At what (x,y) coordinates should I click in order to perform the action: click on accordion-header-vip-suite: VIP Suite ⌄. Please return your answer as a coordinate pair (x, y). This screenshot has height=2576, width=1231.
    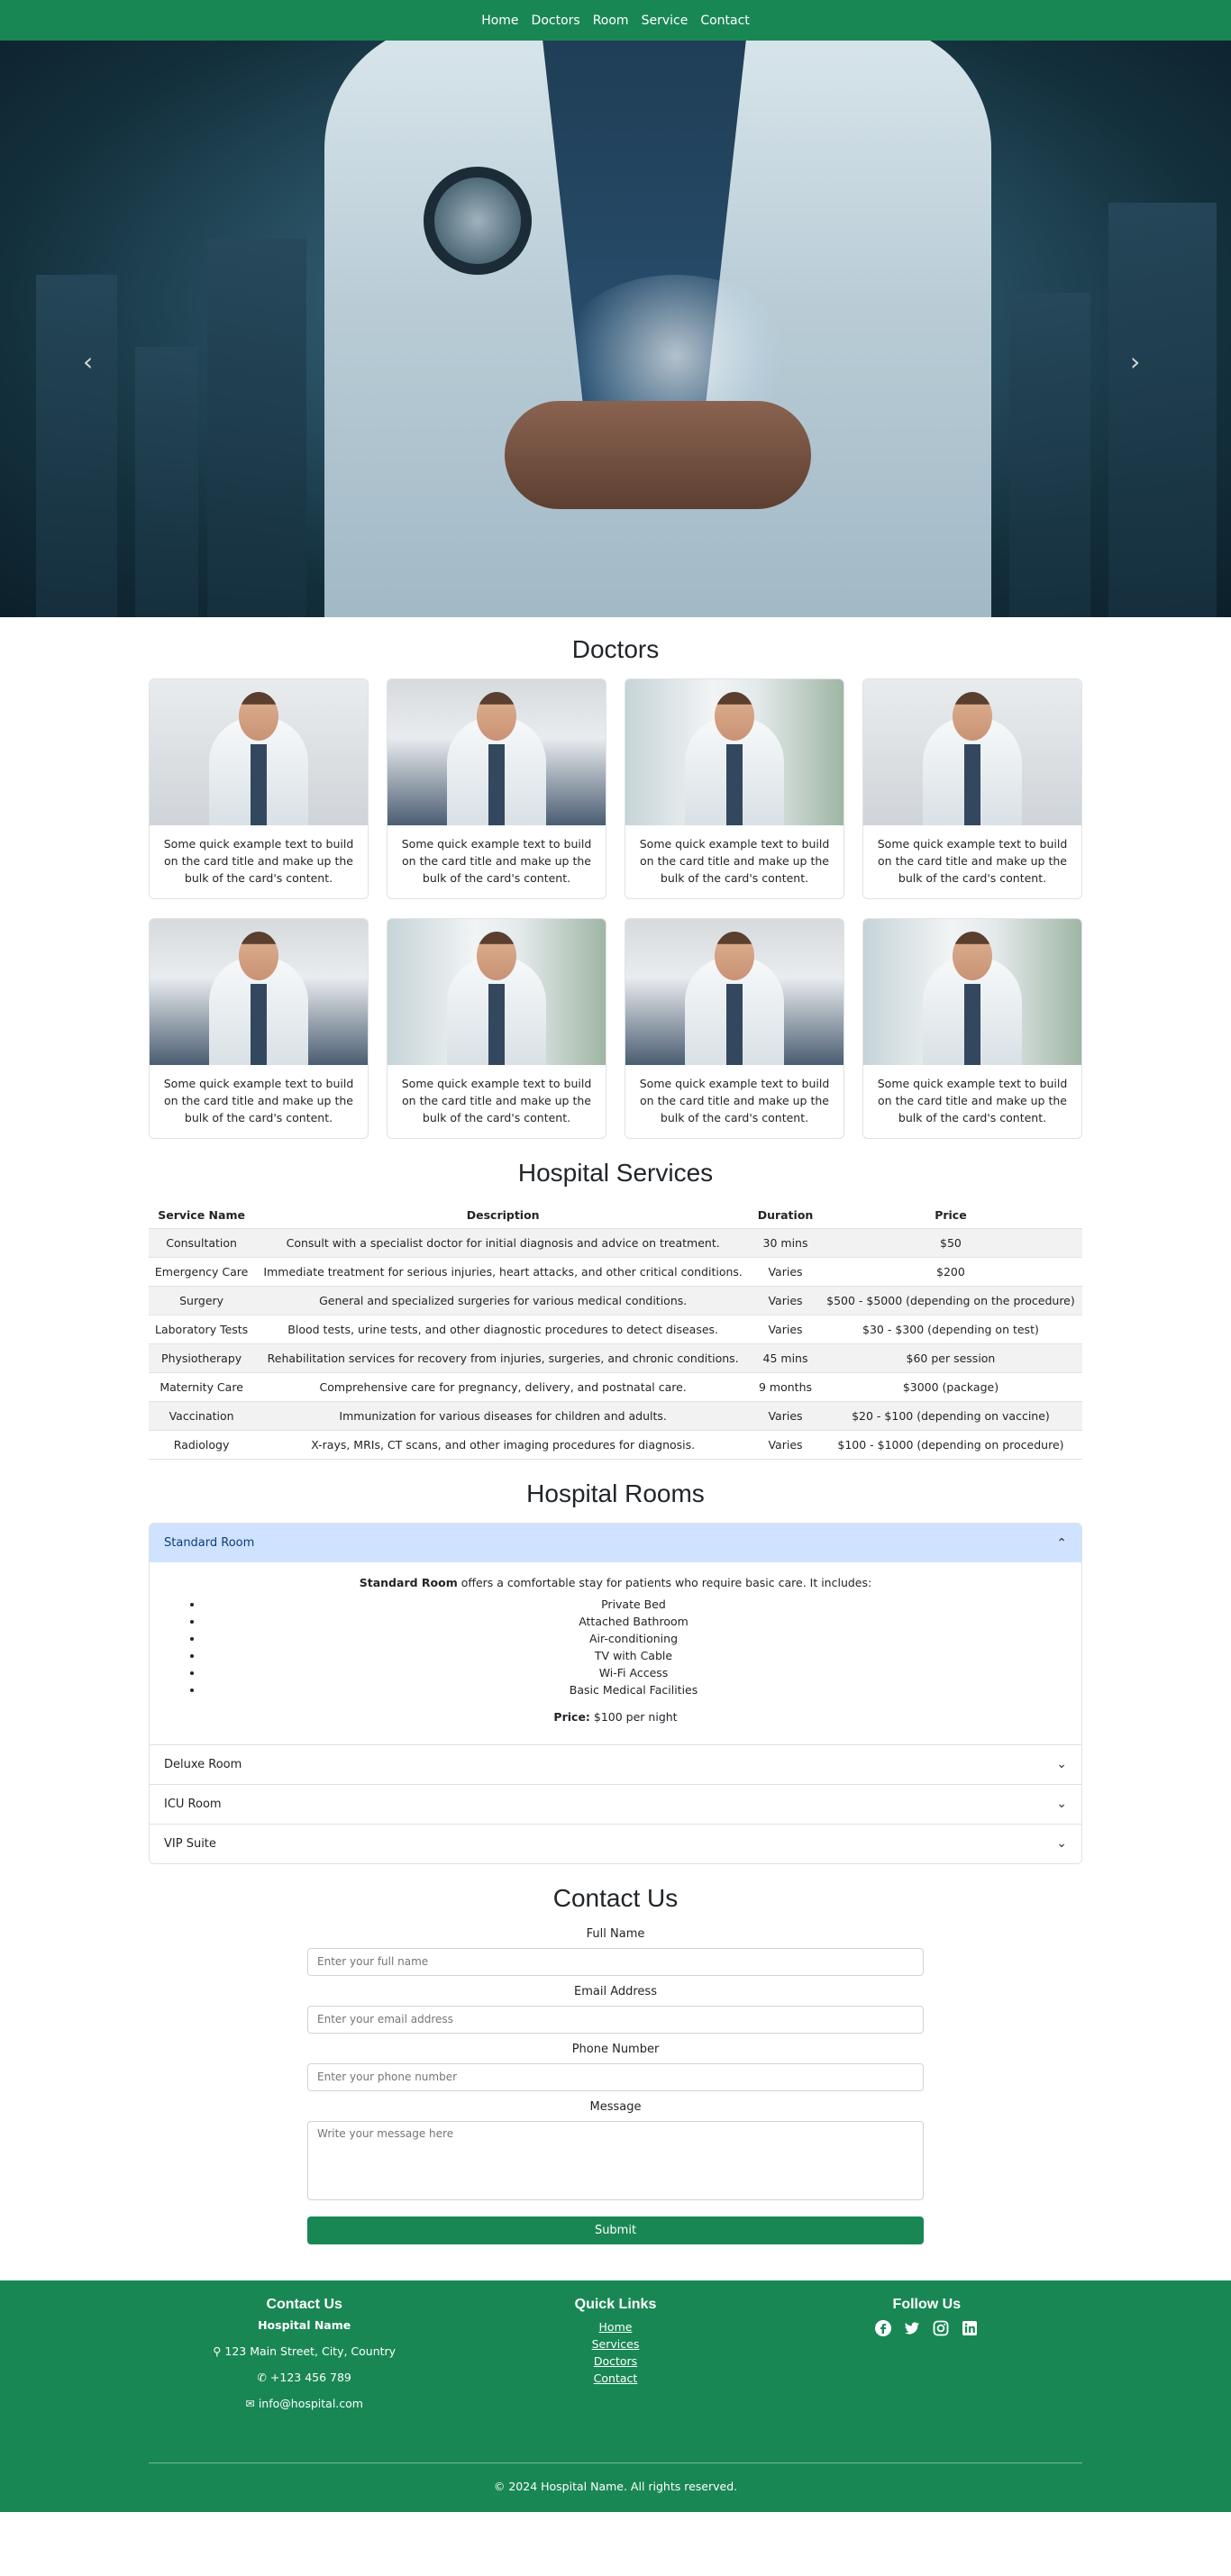
    Looking at the image, I should click on (615, 1843).